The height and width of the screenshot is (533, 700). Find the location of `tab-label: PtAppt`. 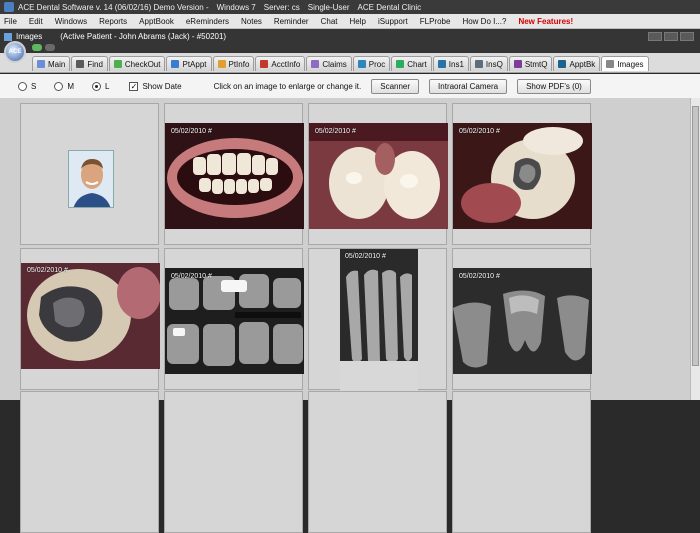

tab-label: PtAppt is located at coordinates (194, 64).